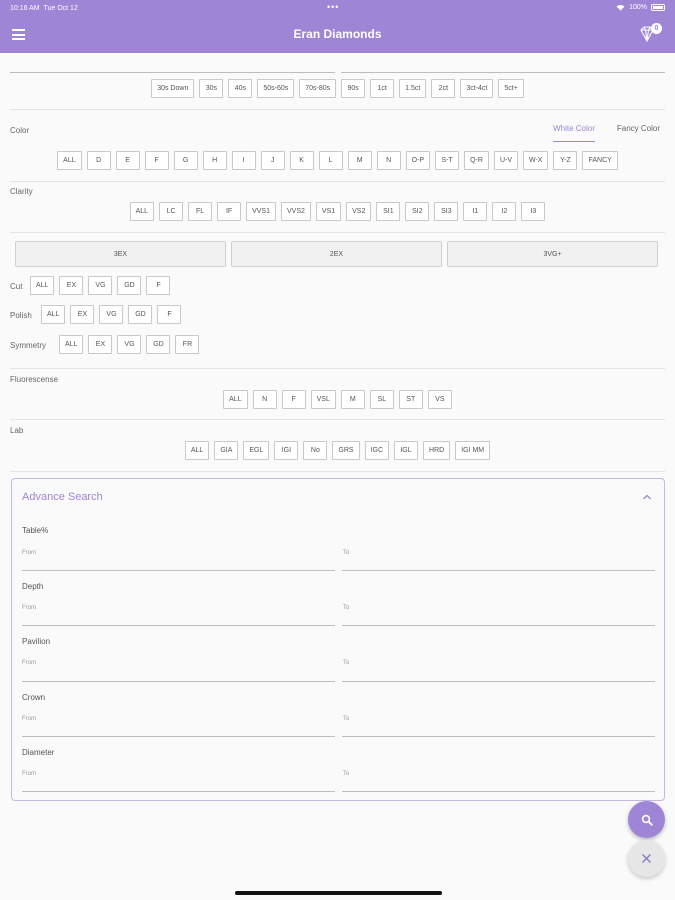 The height and width of the screenshot is (900, 675). Describe the element at coordinates (346, 450) in the screenshot. I see `lab-option: GRS` at that location.